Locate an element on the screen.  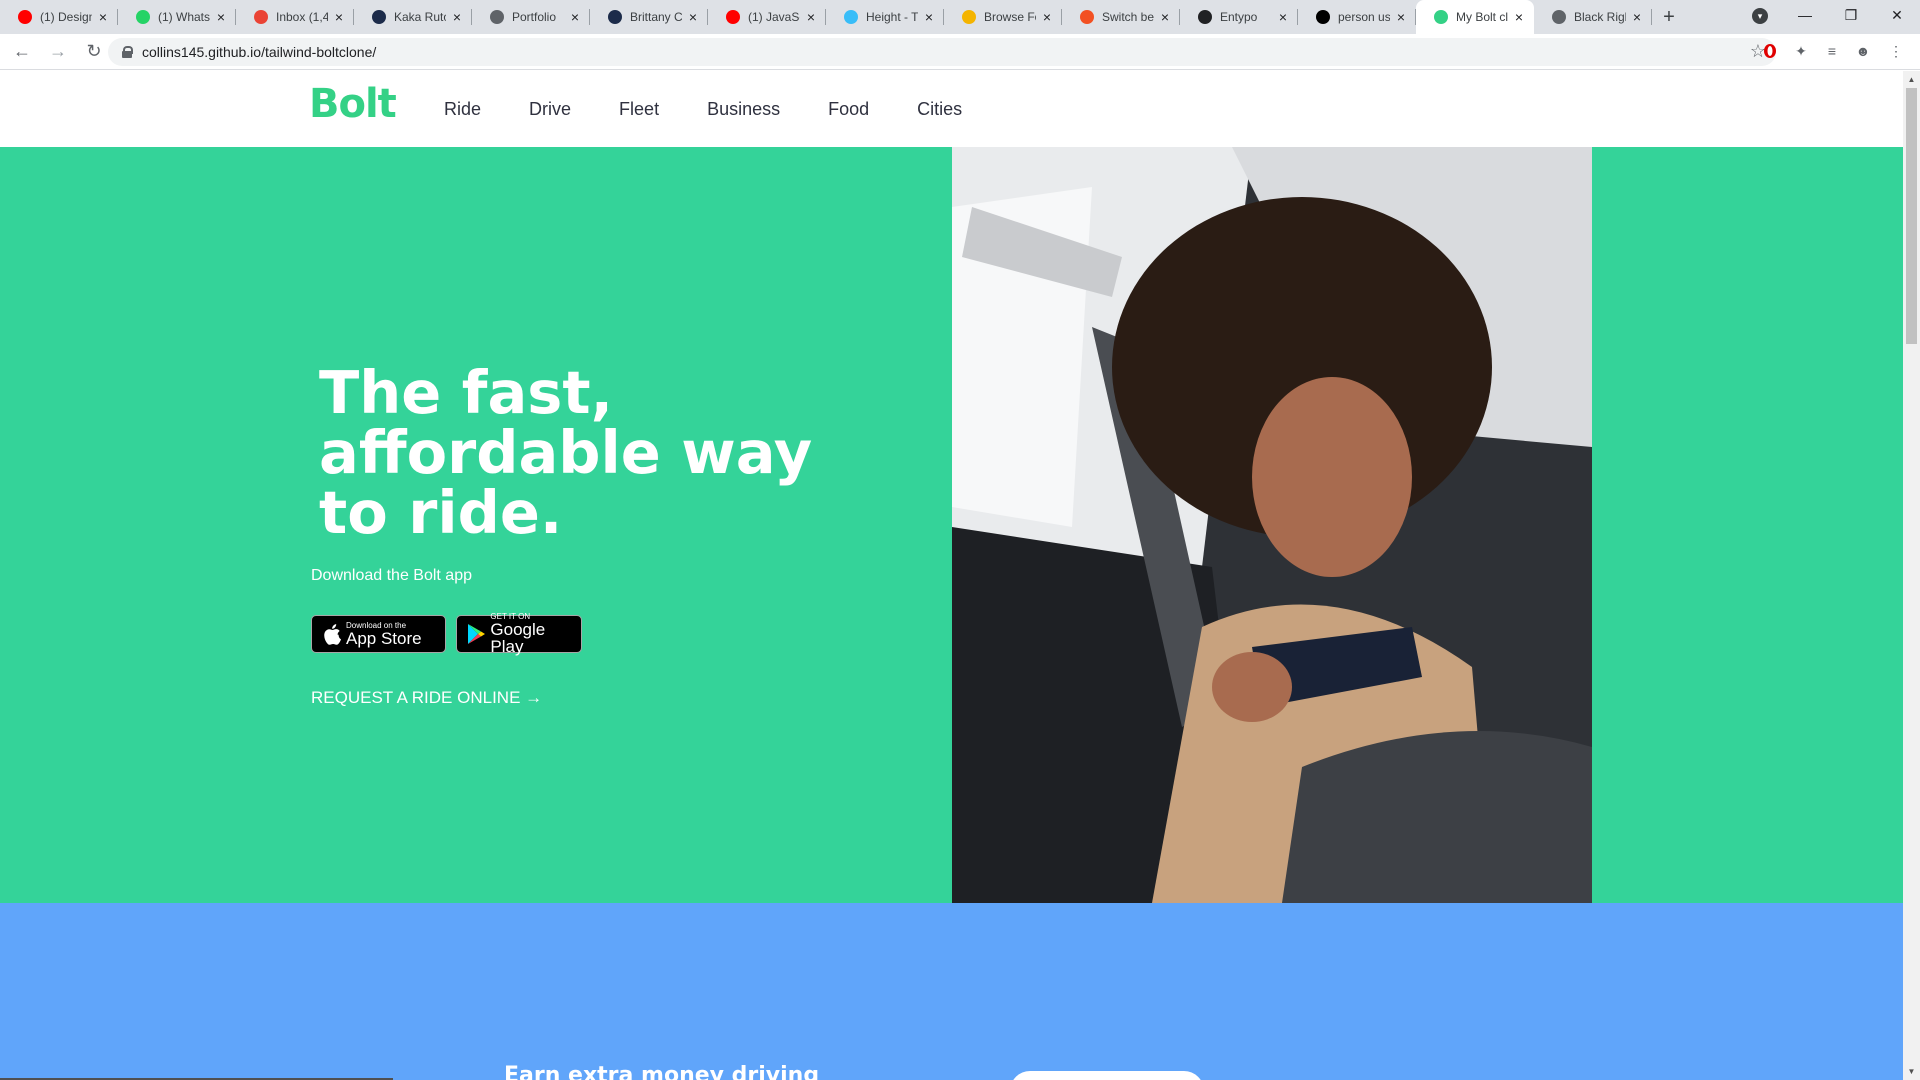
tab-title: Kaka Ruto is located at coordinates (420, 17).